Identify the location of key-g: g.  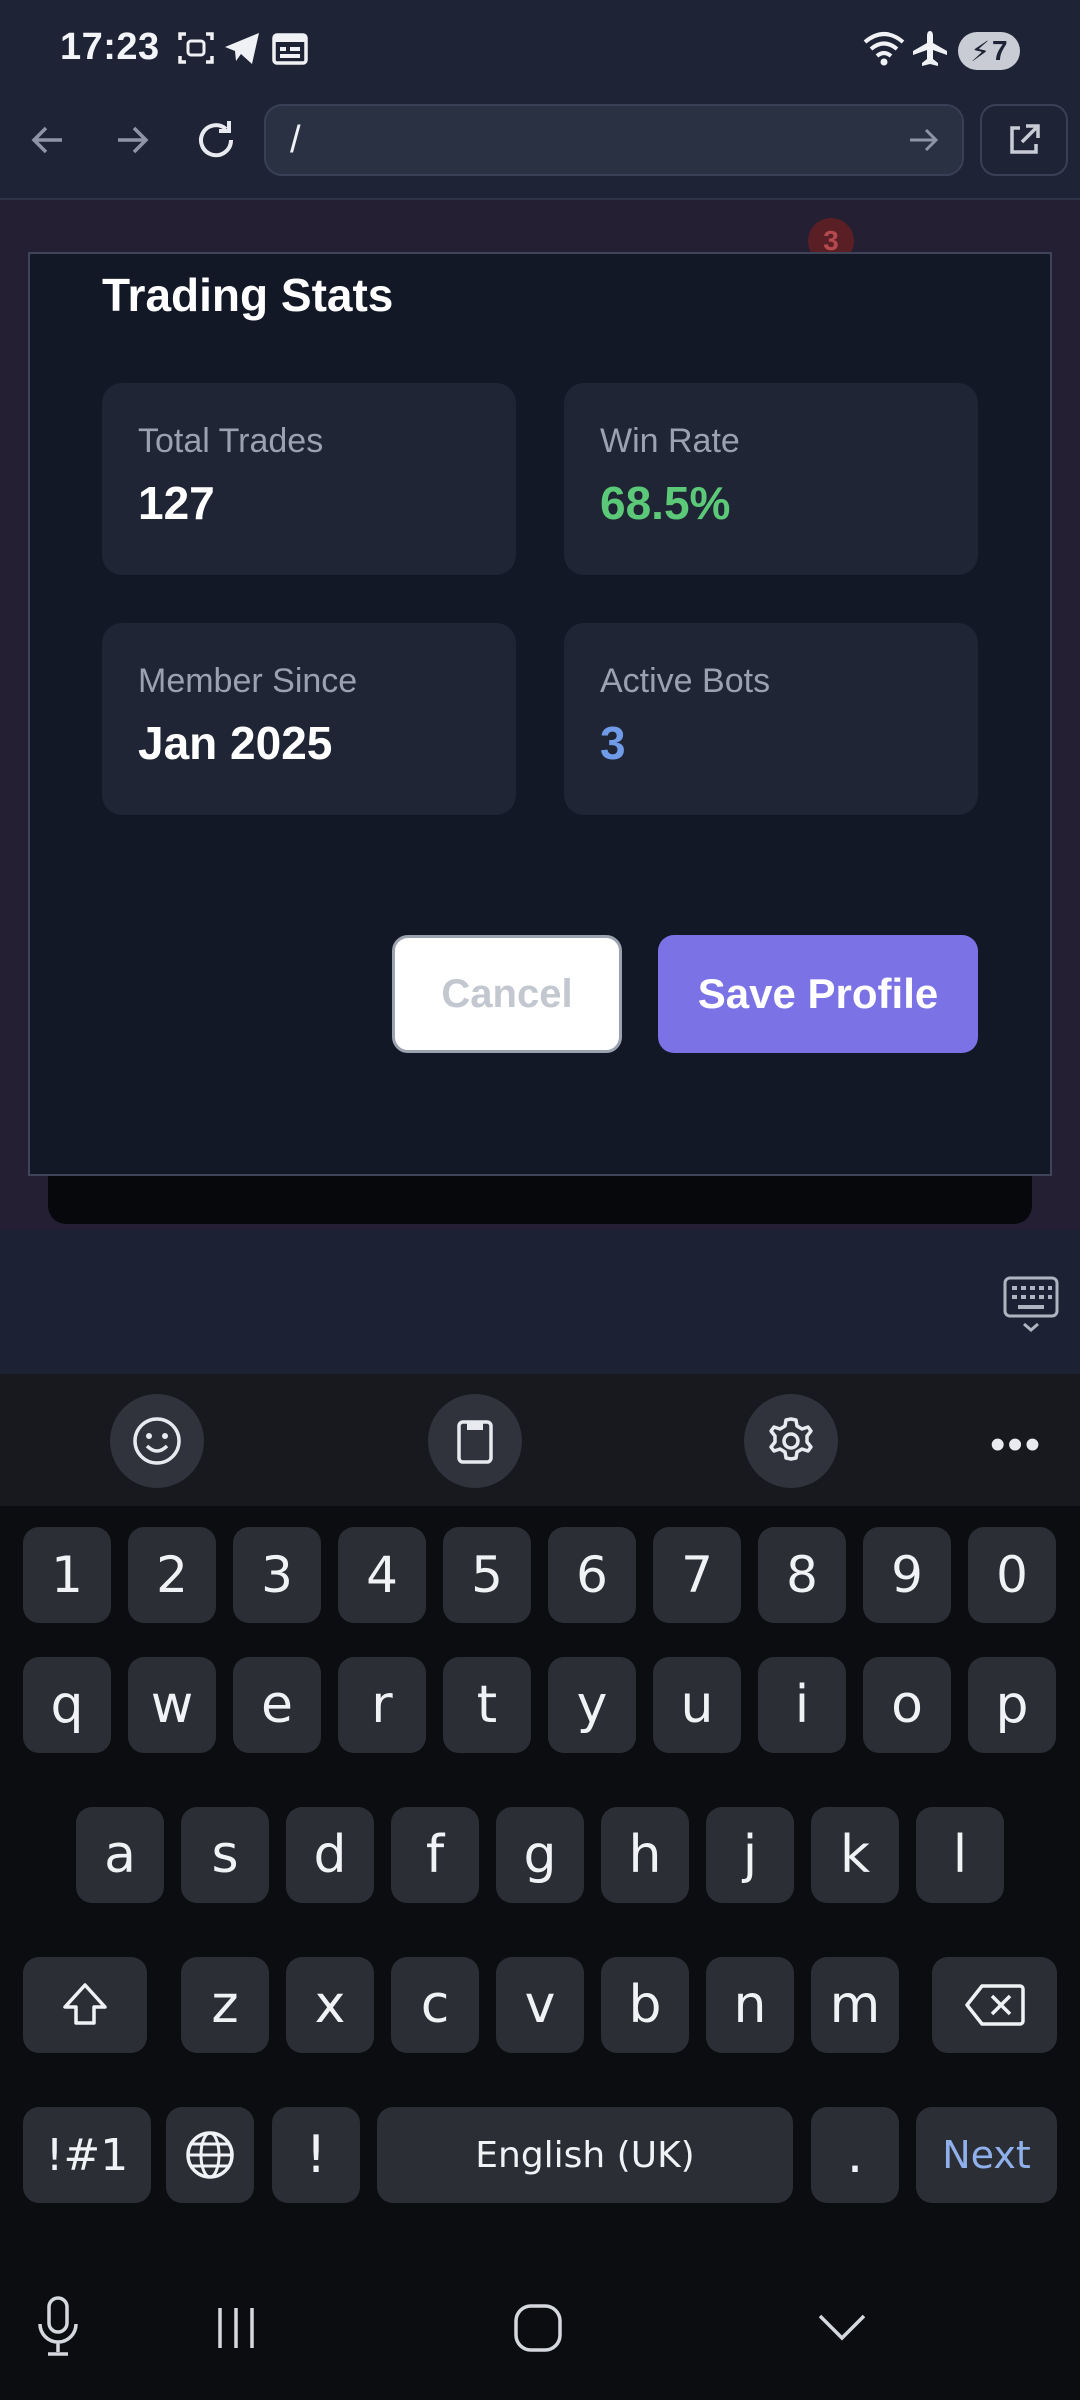
(540, 1855).